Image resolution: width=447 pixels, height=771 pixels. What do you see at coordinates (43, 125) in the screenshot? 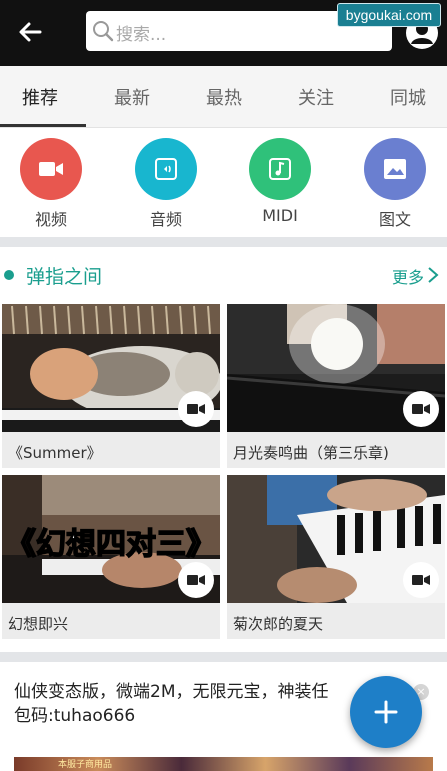
I see `active-tab-indicator` at bounding box center [43, 125].